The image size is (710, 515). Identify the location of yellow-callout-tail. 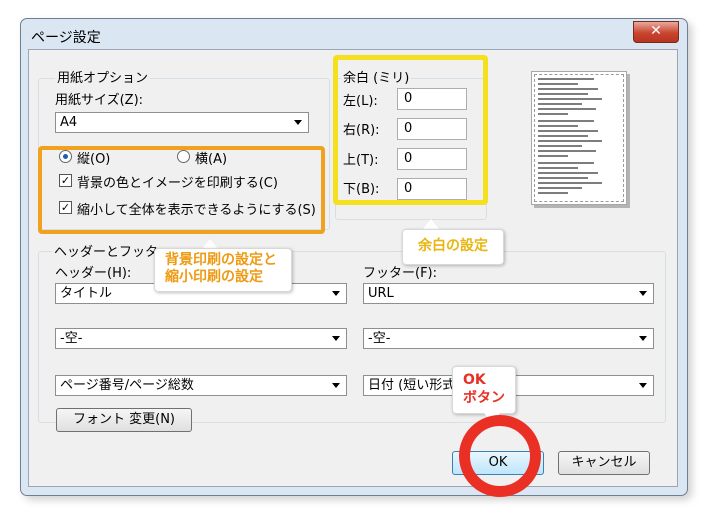
(431, 224).